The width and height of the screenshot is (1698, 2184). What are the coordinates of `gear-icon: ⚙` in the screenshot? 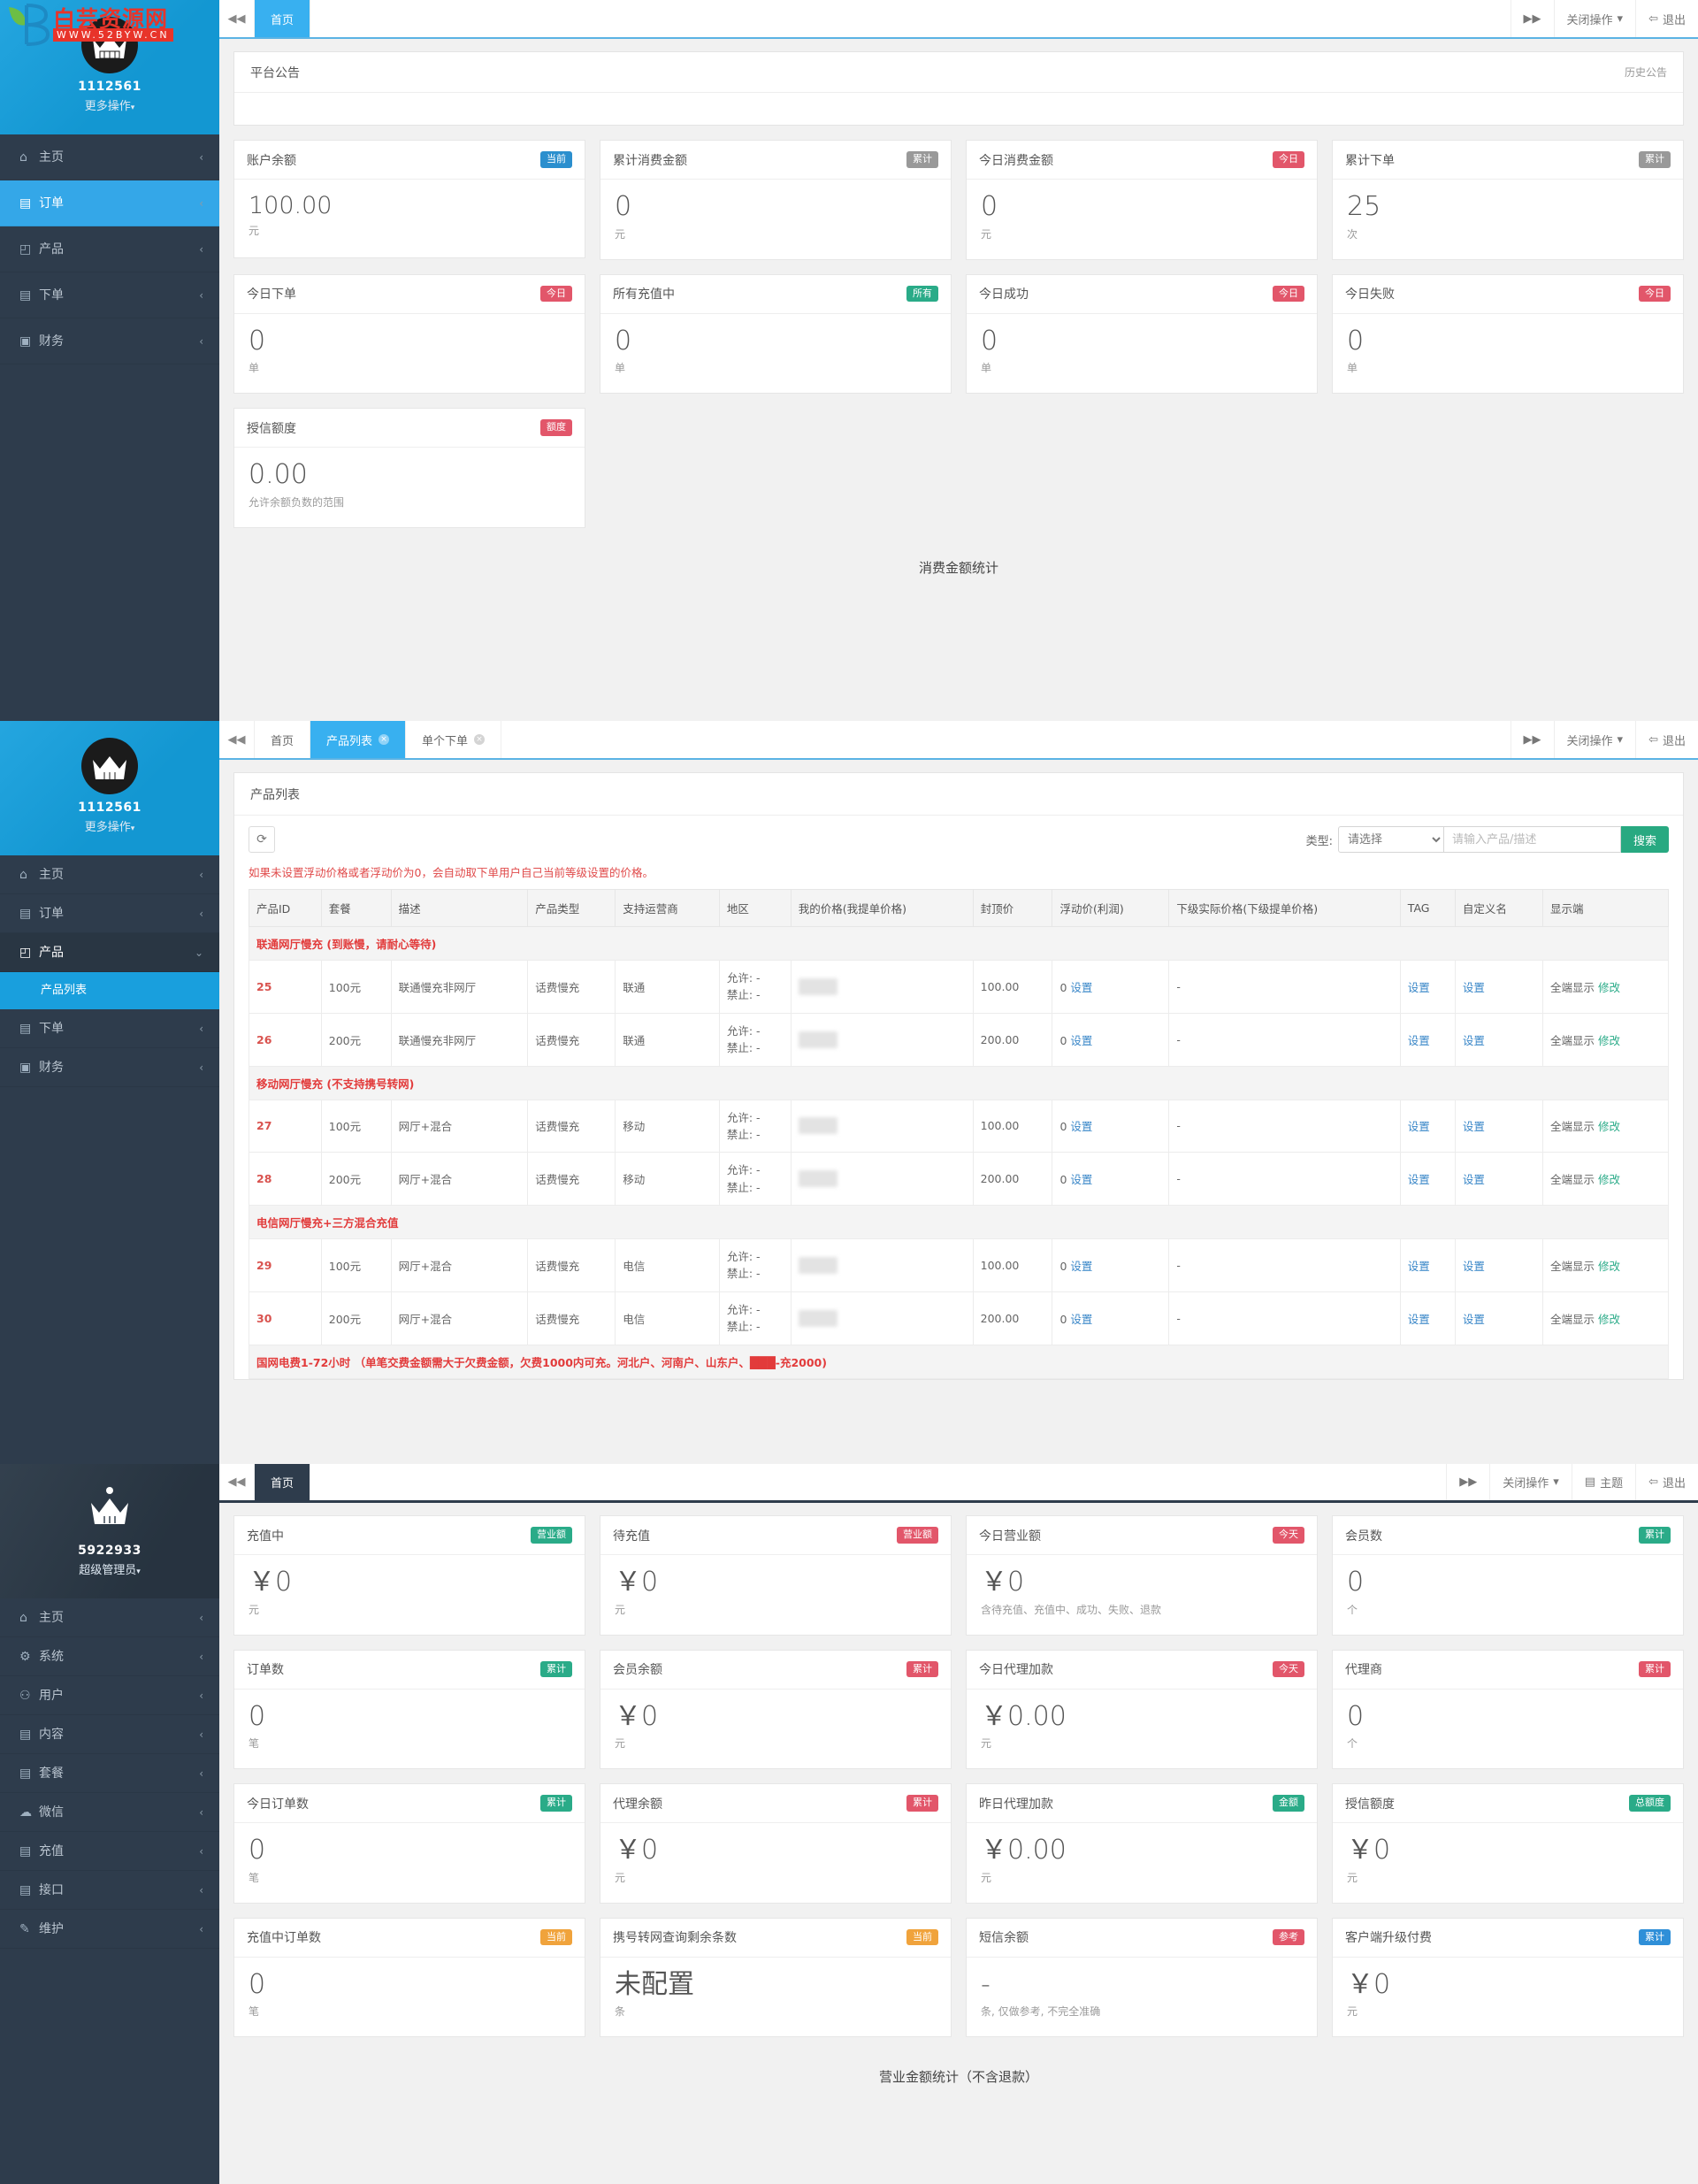 It's located at (25, 1657).